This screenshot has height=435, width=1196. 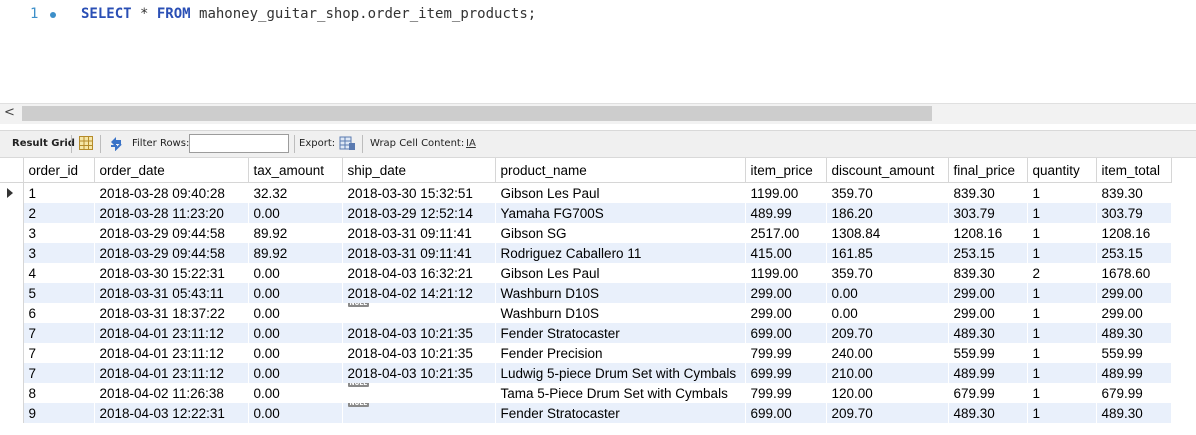 I want to click on cell-order-date: 2018-03-31 18:37:22, so click(x=171, y=313).